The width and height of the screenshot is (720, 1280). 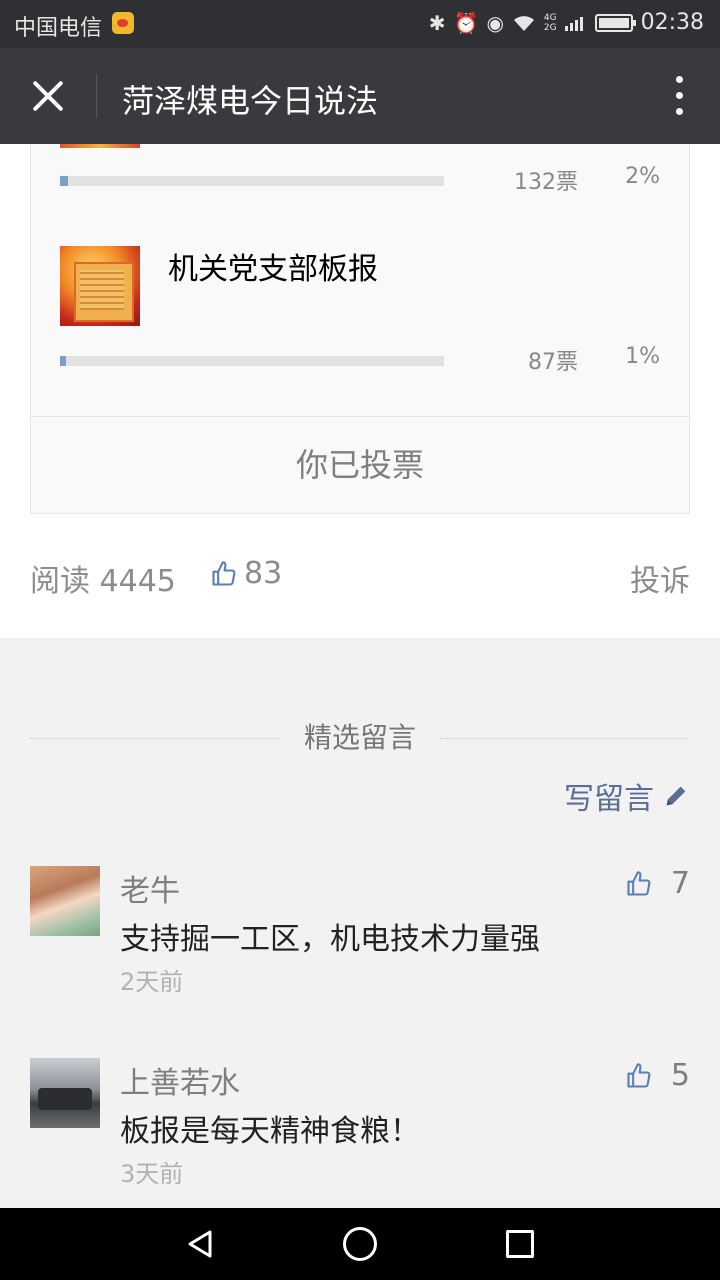 What do you see at coordinates (180, 1083) in the screenshot?
I see `comment-nickname: 上善若水` at bounding box center [180, 1083].